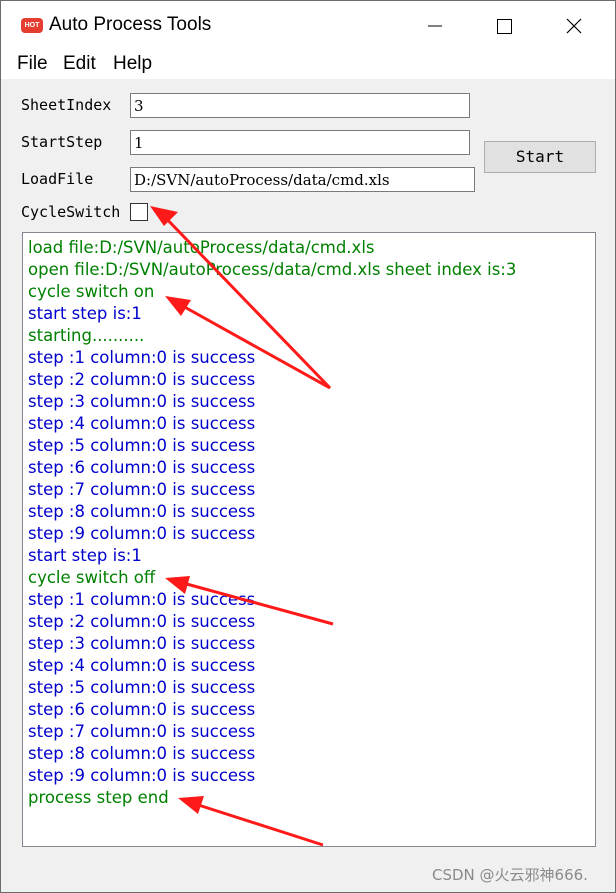 This screenshot has height=893, width=616. I want to click on watermark-text: CSDN @火云邪神666., so click(510, 875).